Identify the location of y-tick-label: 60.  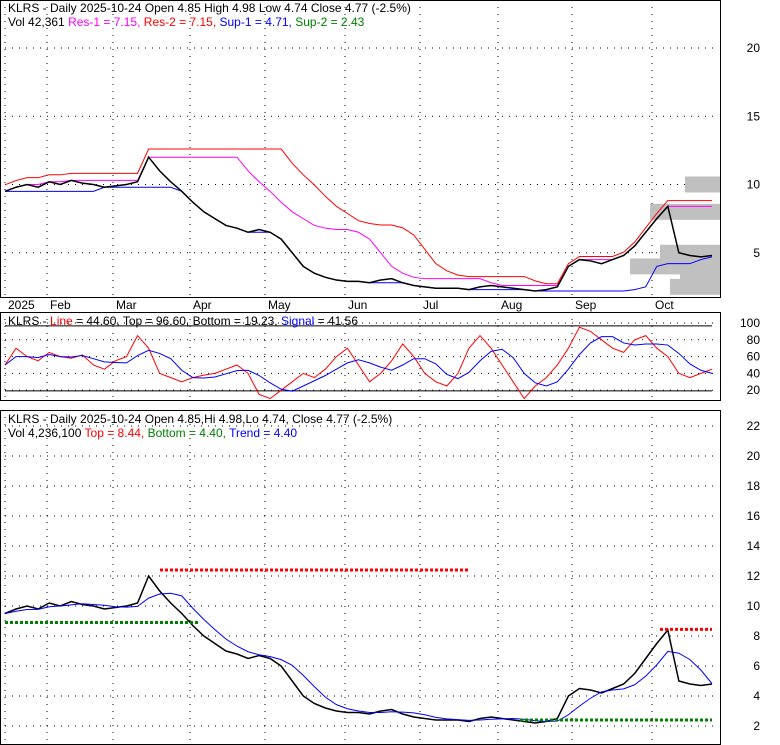
(754, 357).